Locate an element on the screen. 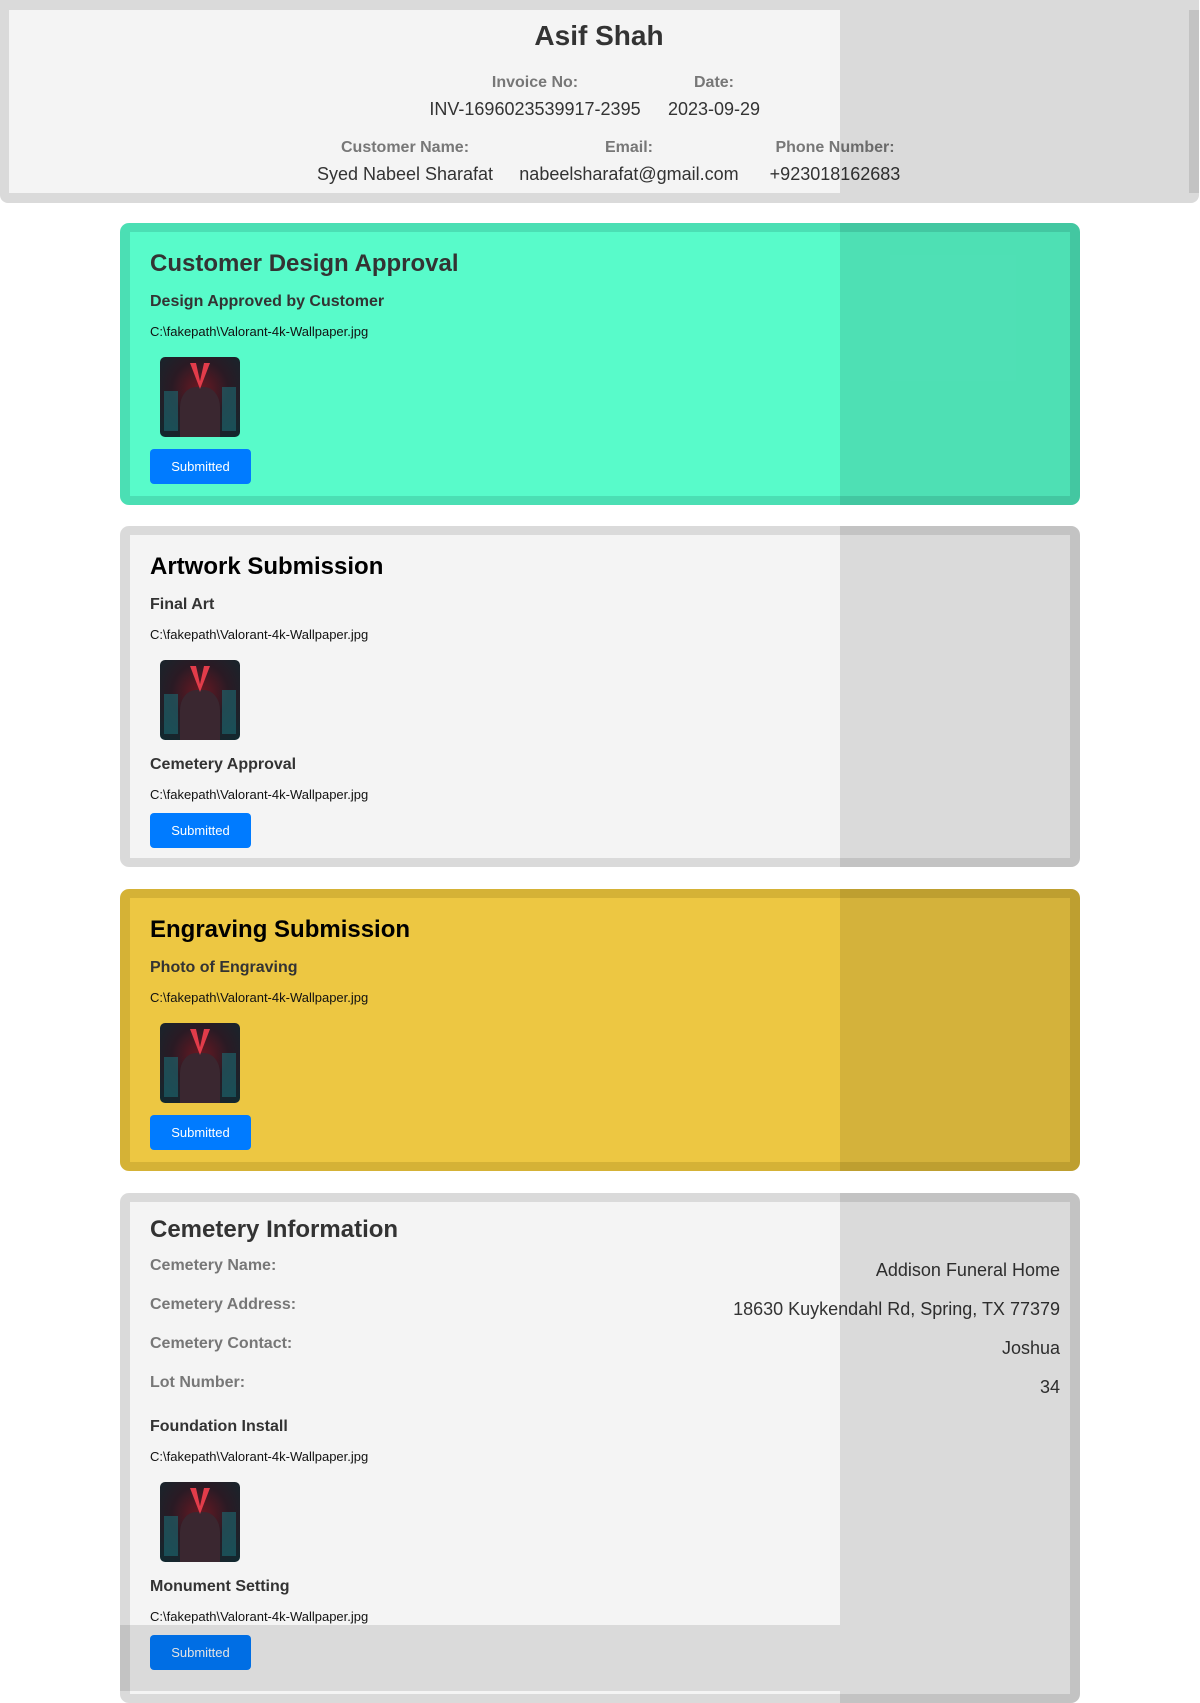 Image resolution: width=1200 pixels, height=1703 pixels. artwork-title: Artwork Submission is located at coordinates (267, 566).